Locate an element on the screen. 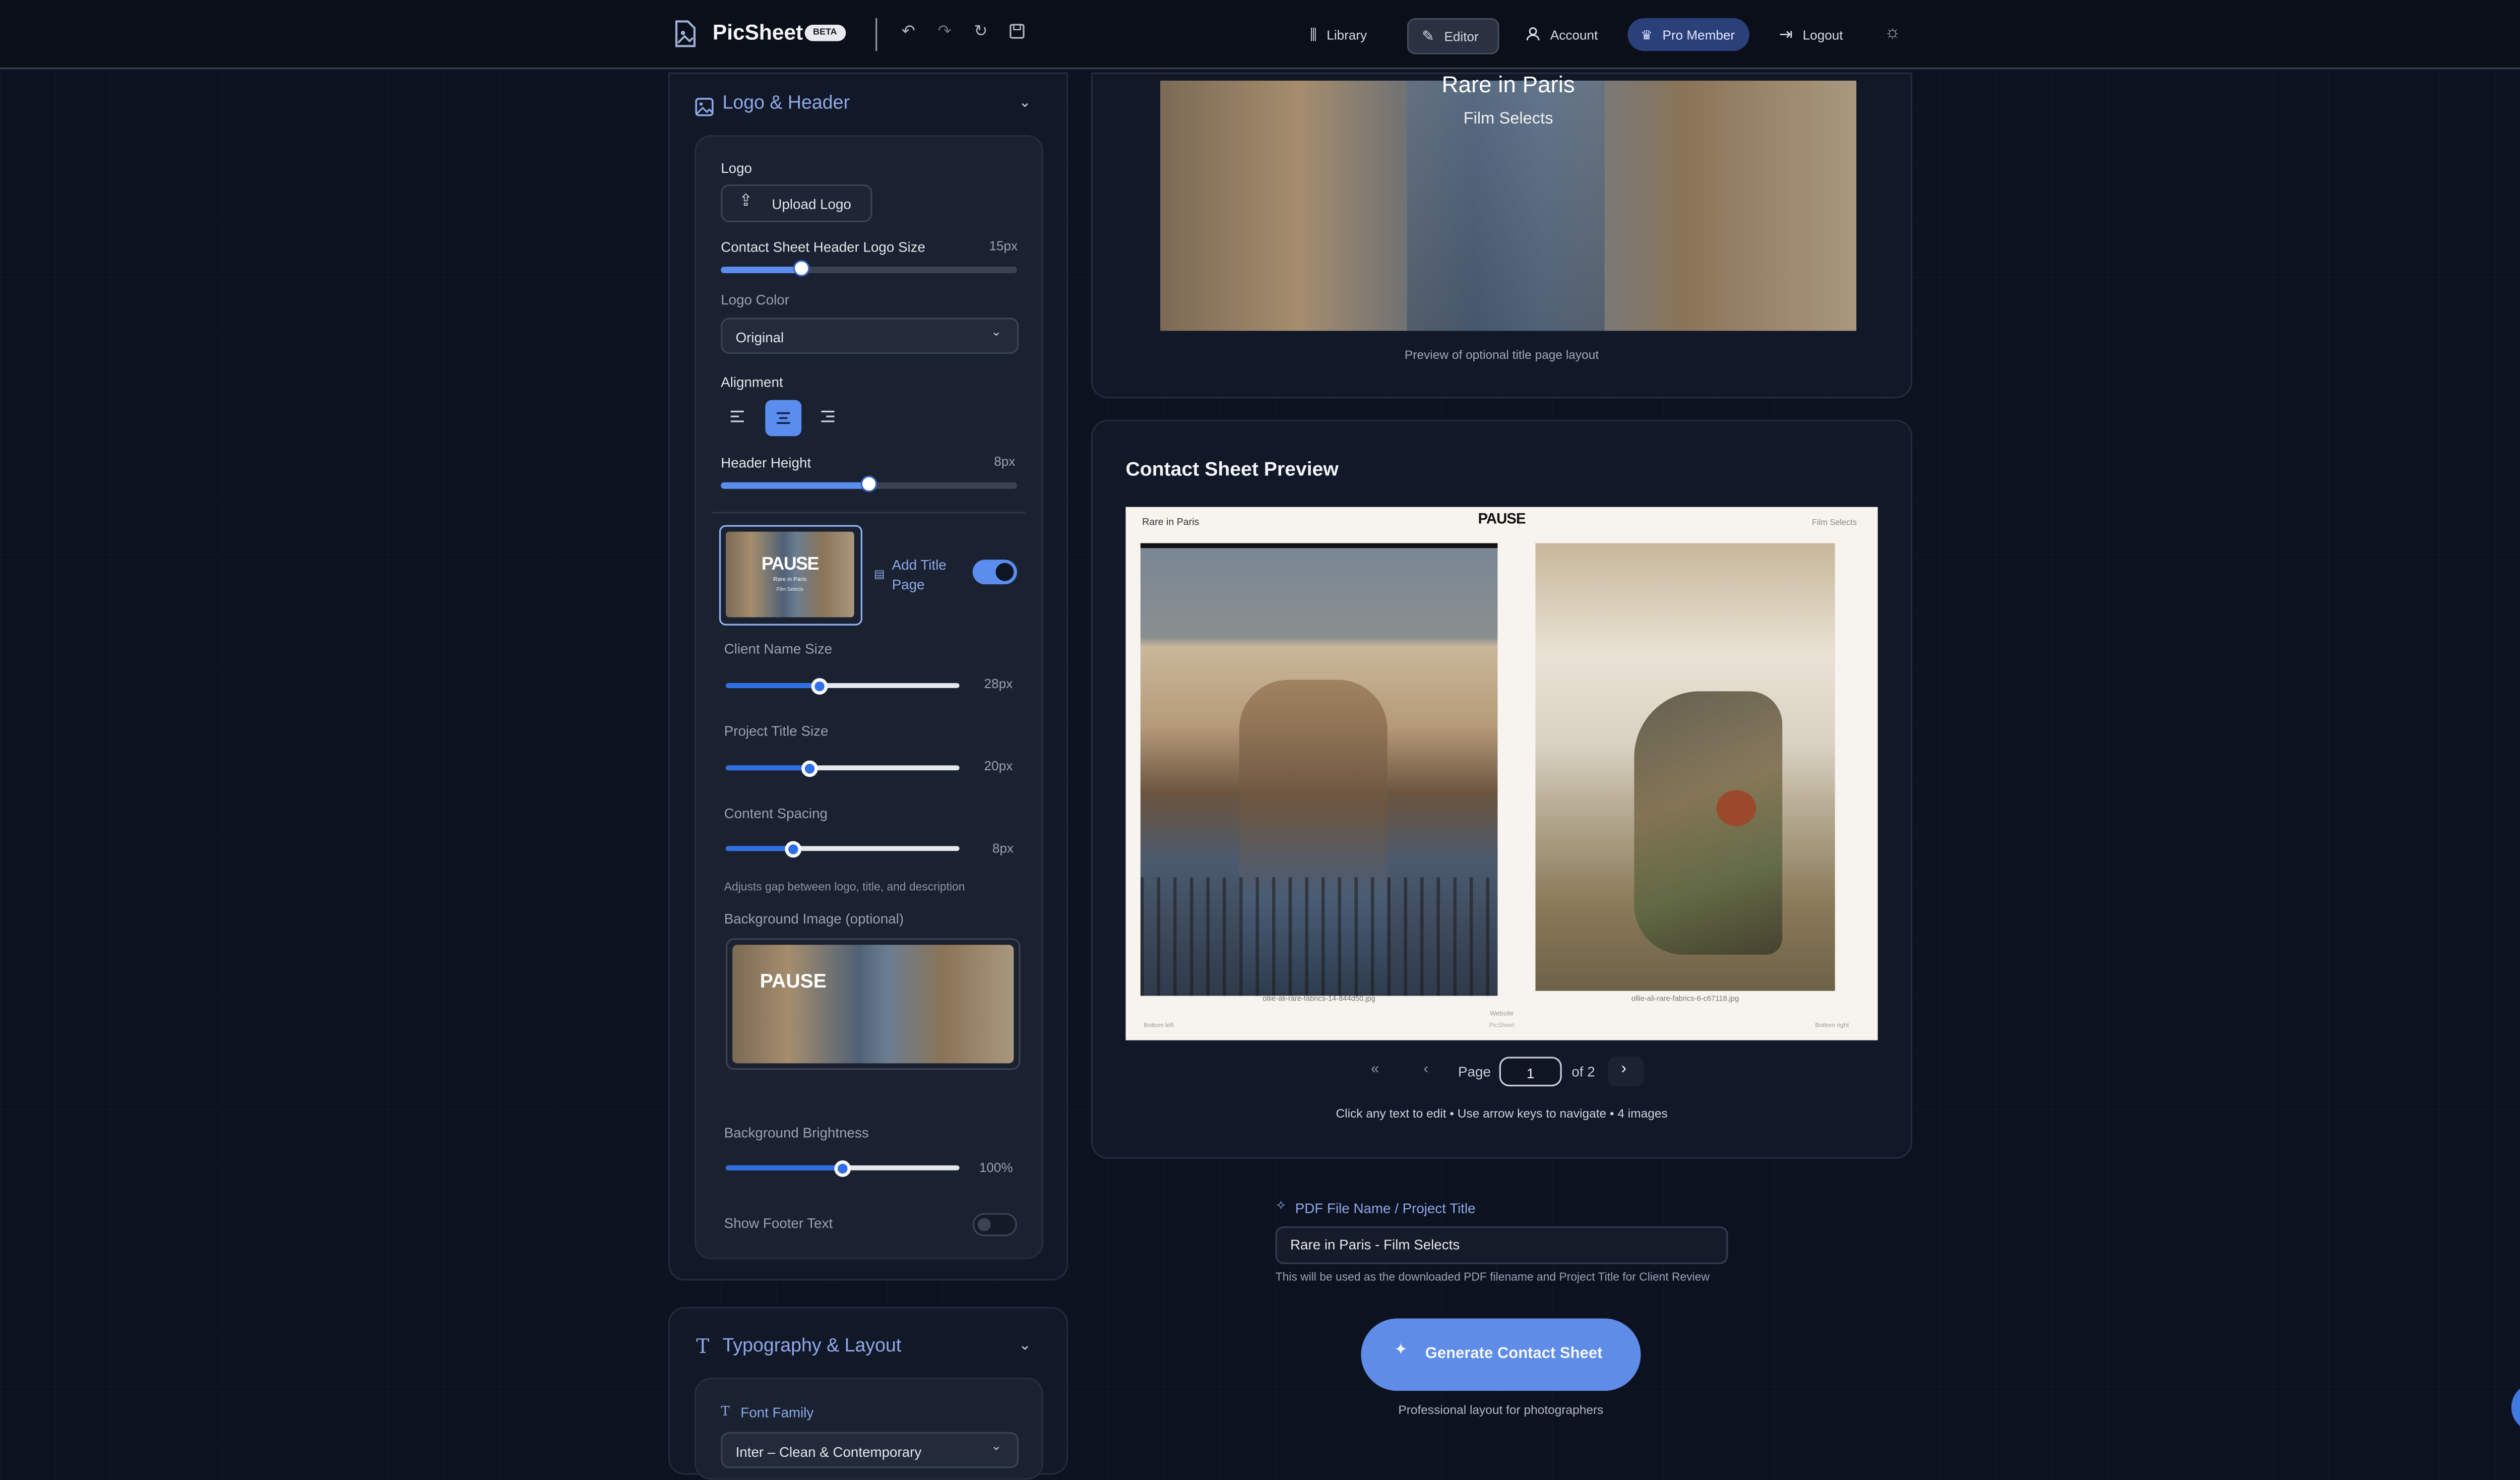  thumb-sub1: Rare in Paris is located at coordinates (790, 579).